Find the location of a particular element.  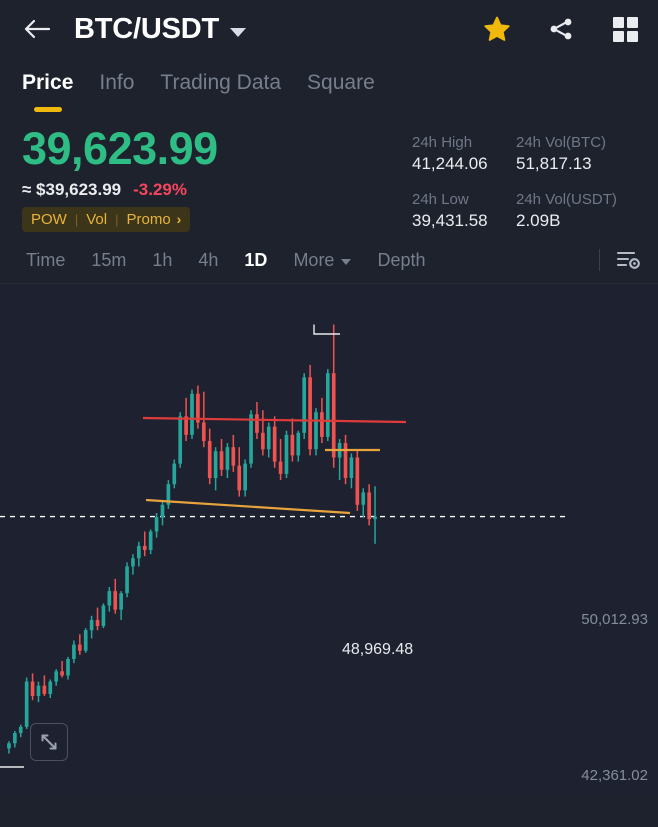

top-bar-actions is located at coordinates (561, 29).